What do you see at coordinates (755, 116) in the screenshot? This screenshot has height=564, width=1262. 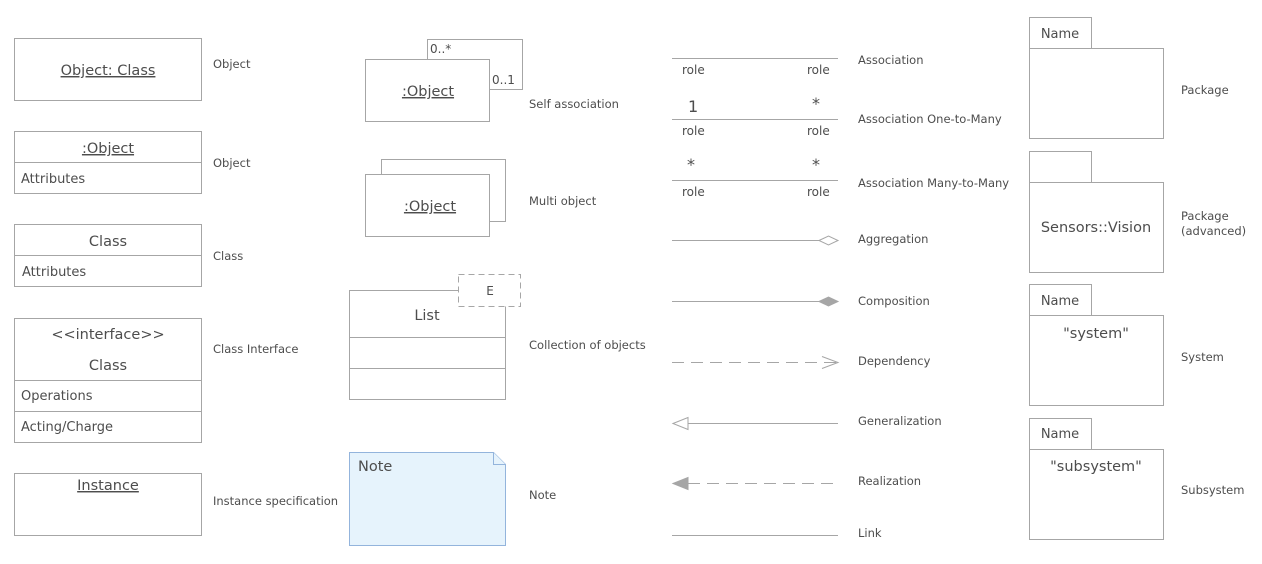 I see `association-one-to-many-connector: 1 * role role` at bounding box center [755, 116].